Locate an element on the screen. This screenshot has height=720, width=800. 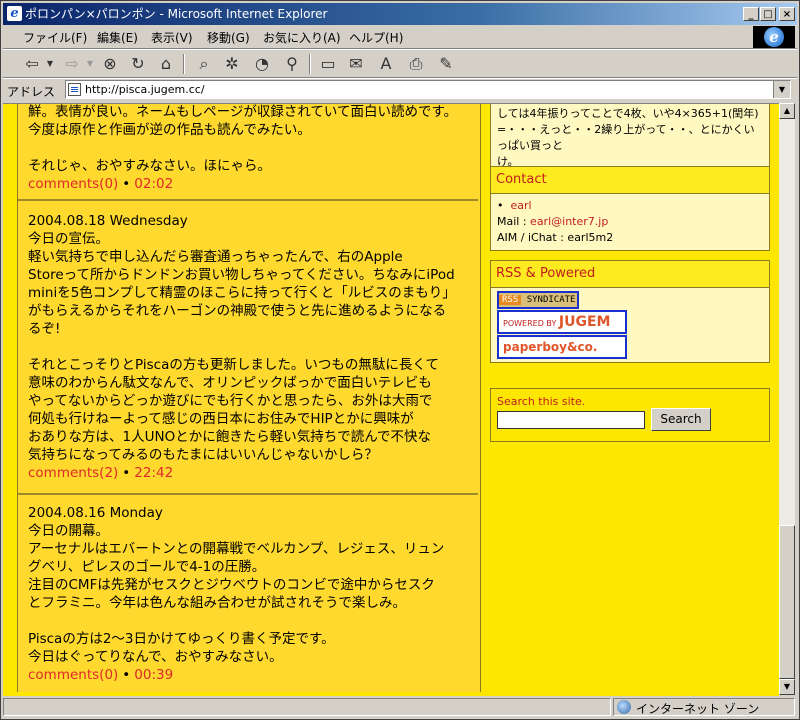
entry-line: それとこっそりとPiscaの方も更新しました。いつもの無駄に長くて is located at coordinates (233, 365).